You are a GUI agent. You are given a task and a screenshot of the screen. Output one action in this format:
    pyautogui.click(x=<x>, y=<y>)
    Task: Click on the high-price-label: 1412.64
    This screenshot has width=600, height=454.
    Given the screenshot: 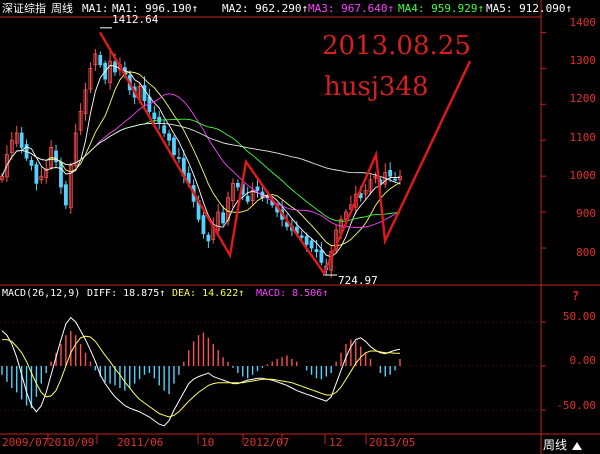 What is the action you would take?
    pyautogui.click(x=135, y=19)
    